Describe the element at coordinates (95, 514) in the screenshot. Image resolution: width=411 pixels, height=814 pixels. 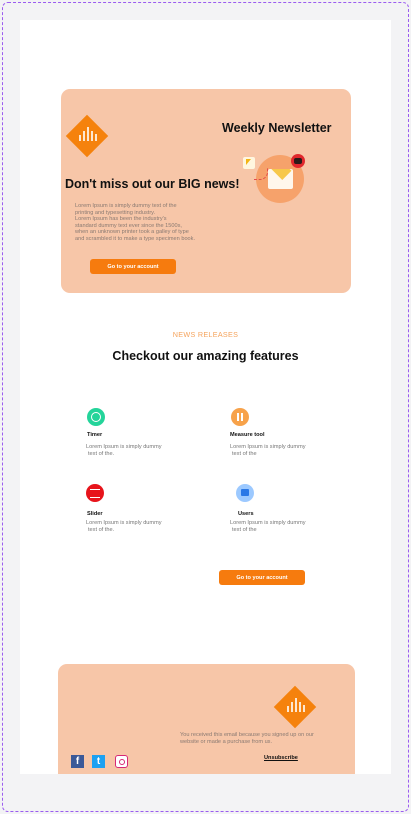
I see `feature-name-slider: Slider` at that location.